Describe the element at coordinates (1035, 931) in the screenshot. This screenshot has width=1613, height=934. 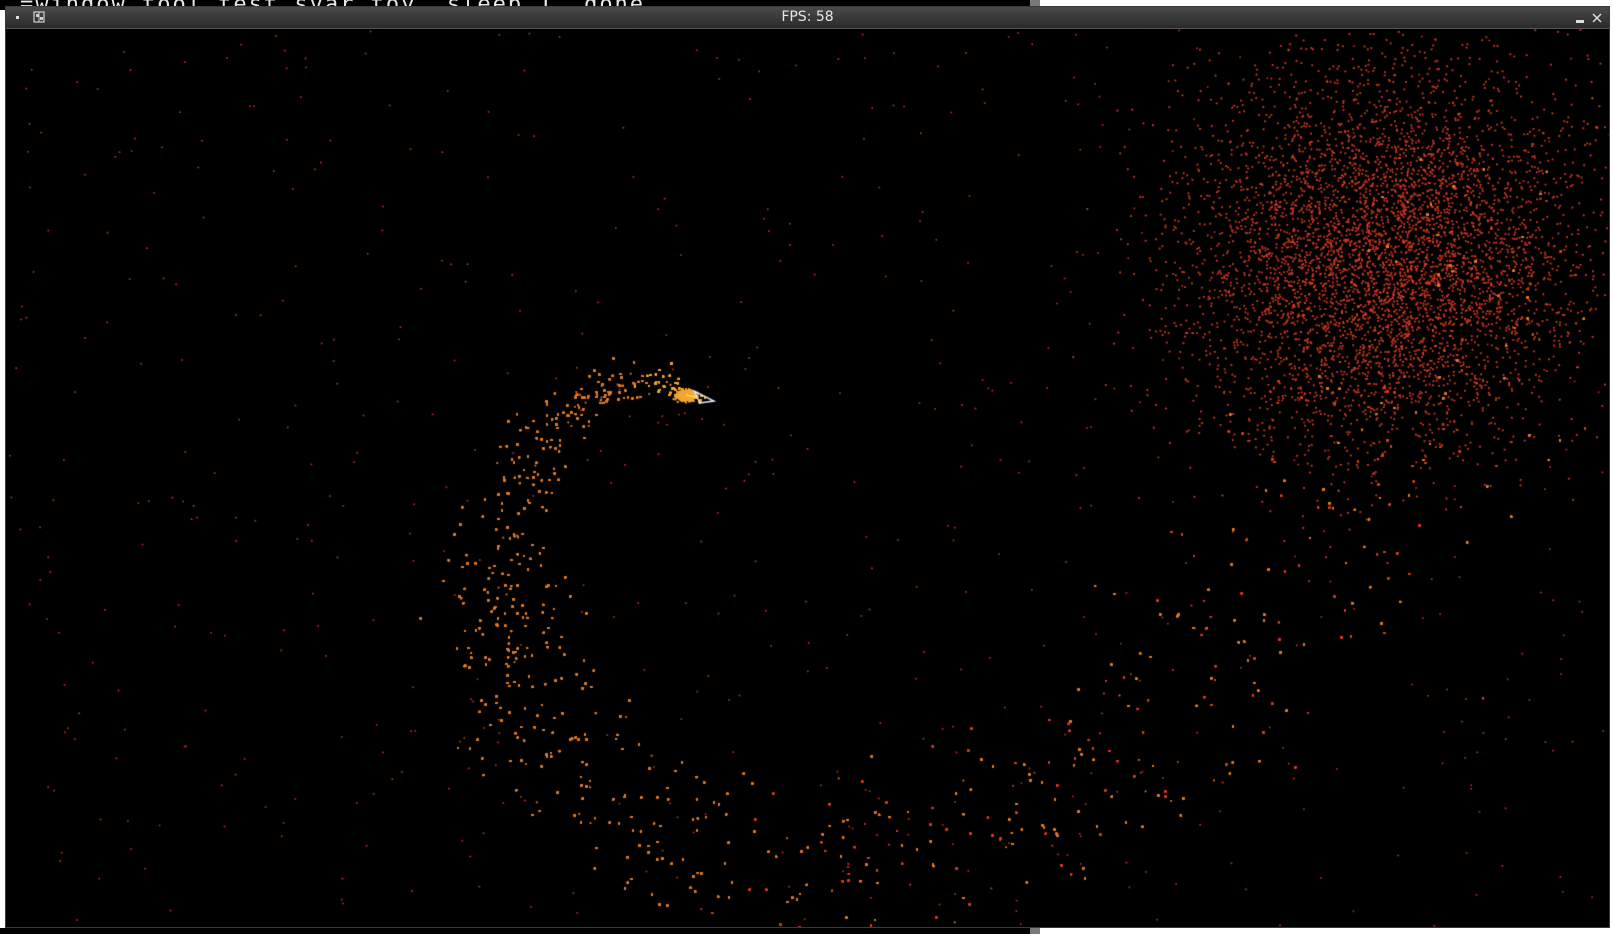
I see `background-divider` at that location.